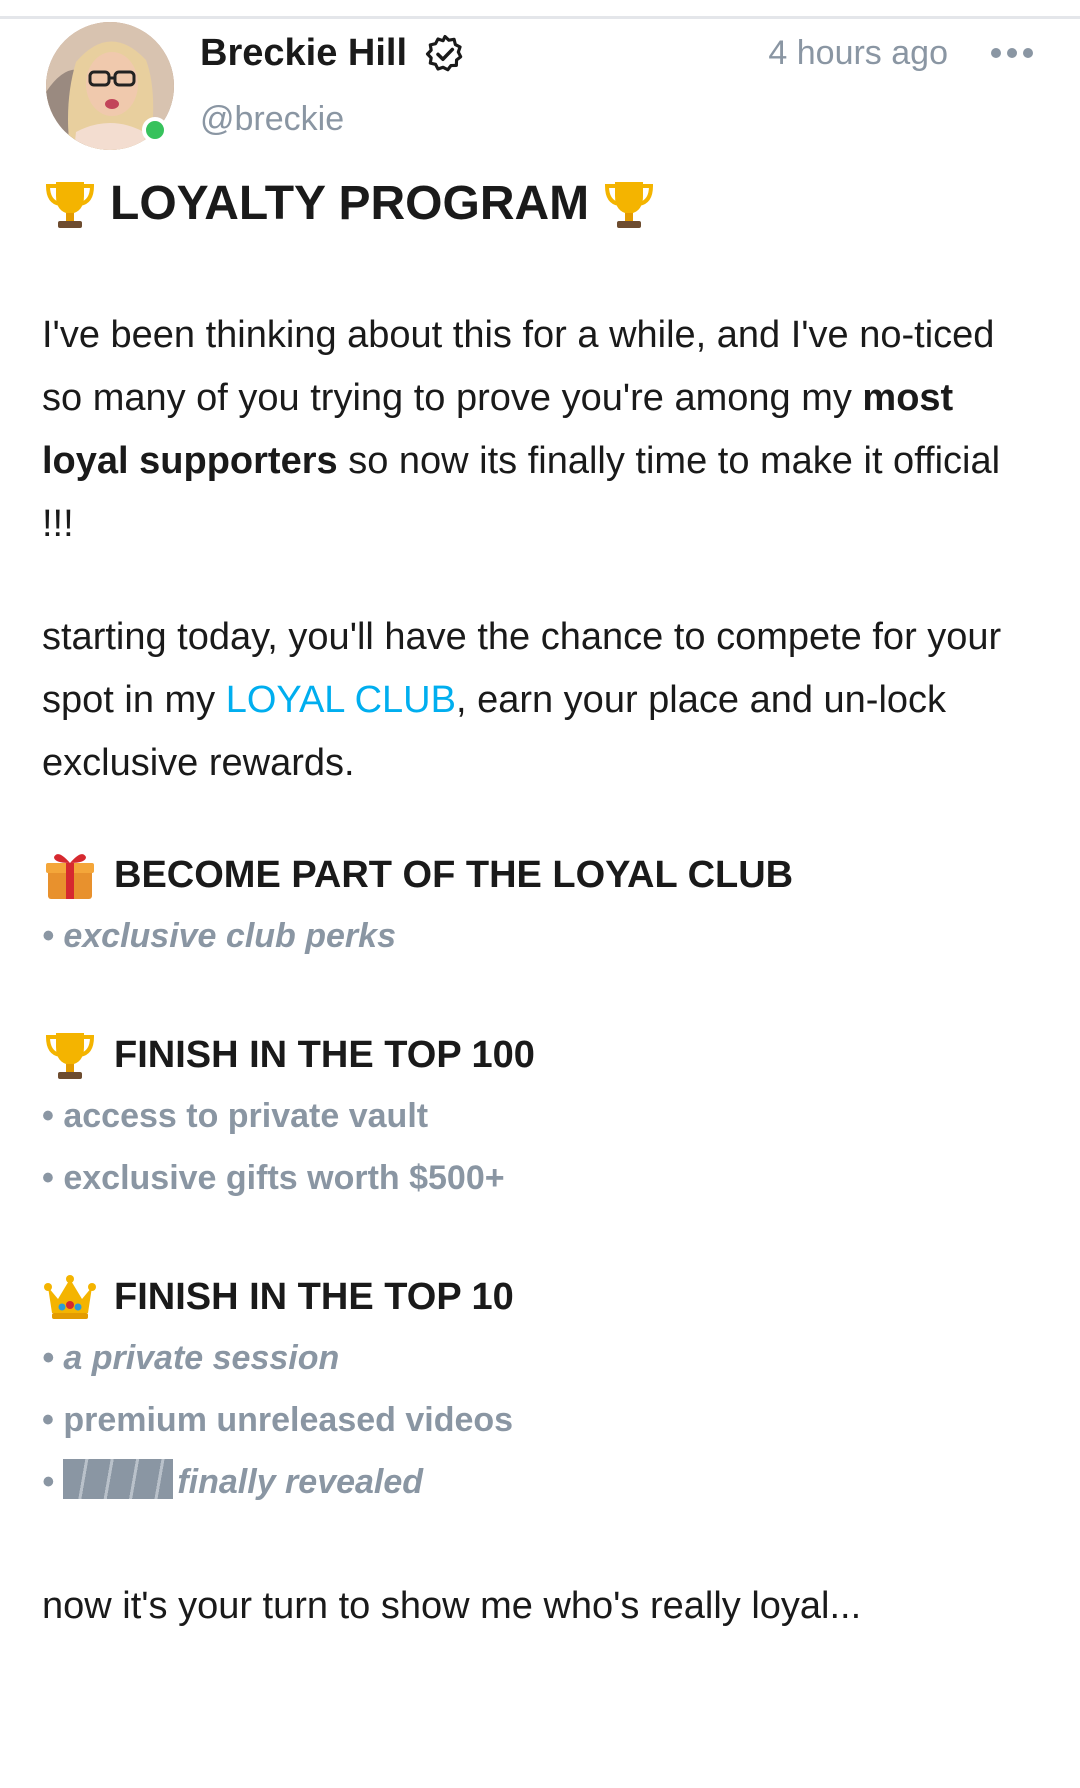 The width and height of the screenshot is (1080, 1788). I want to click on post-timestamp: 4 hours ago, so click(858, 53).